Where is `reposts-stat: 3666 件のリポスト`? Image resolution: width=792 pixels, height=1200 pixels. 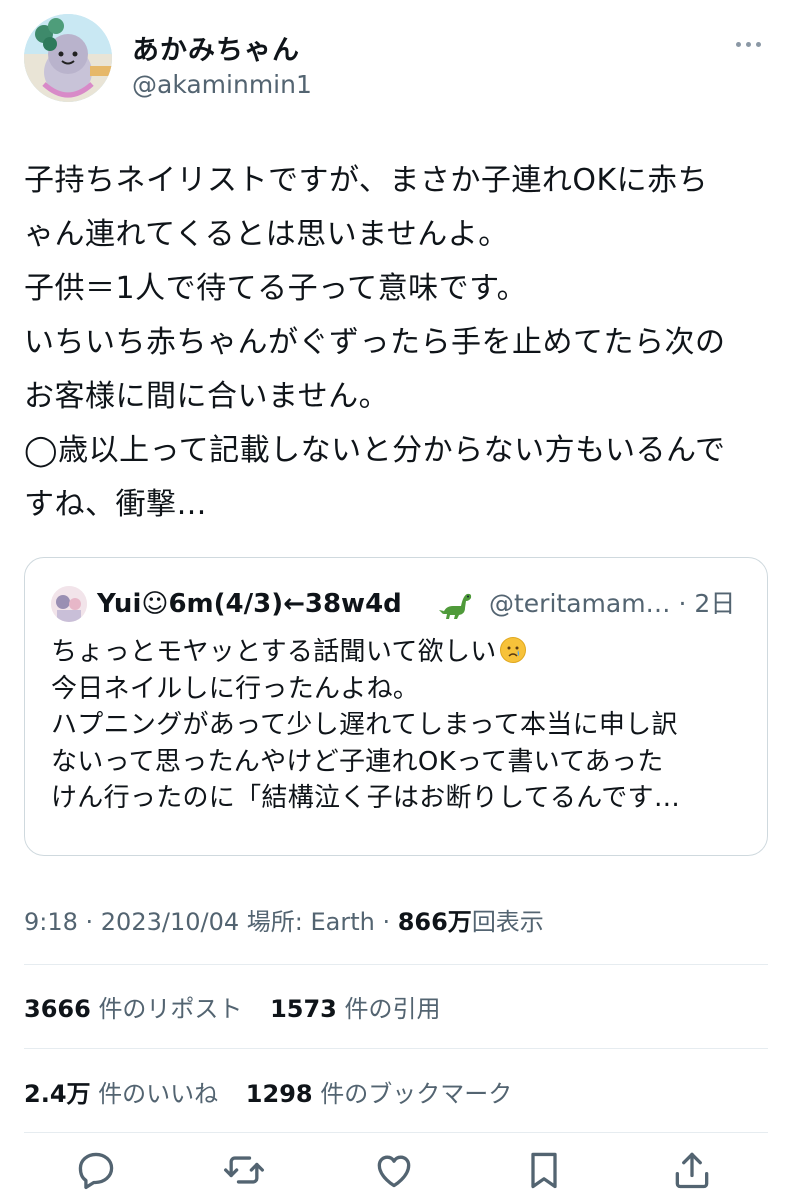 reposts-stat: 3666 件のリポスト is located at coordinates (133, 1009).